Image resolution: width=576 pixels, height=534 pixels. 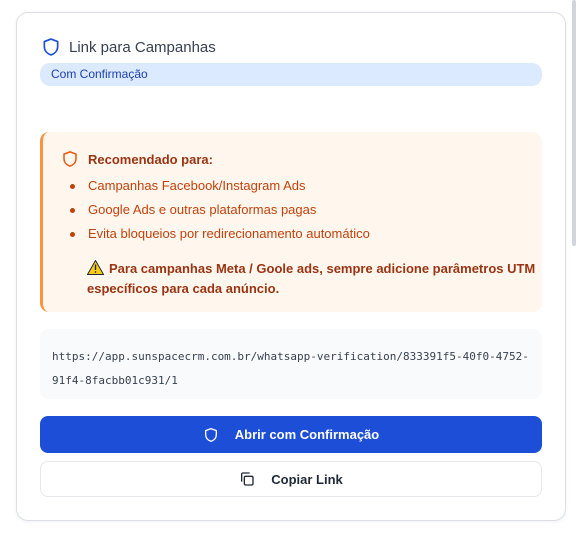 I want to click on warning-icon, so click(x=95, y=267).